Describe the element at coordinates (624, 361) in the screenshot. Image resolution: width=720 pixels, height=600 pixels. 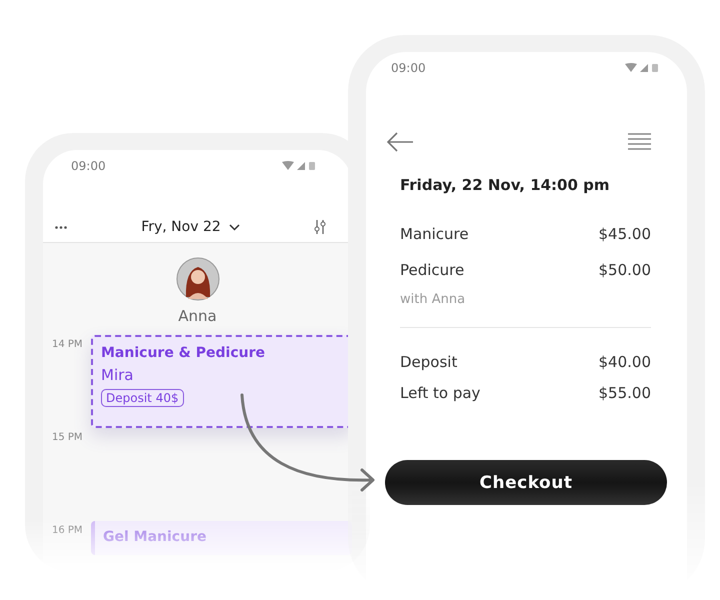
I see `total-amount: $40.00` at that location.